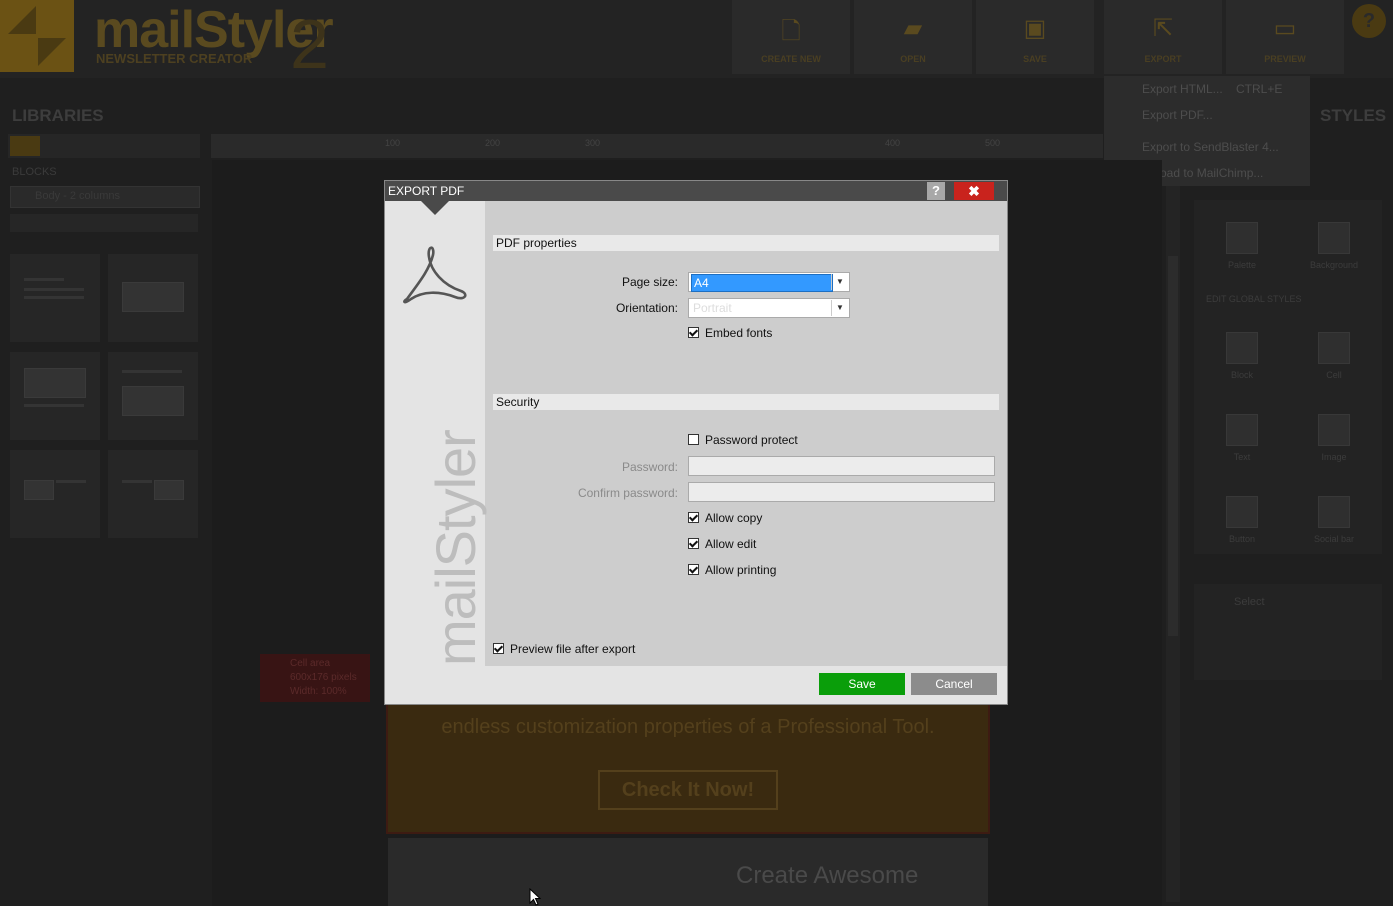  I want to click on new-file-icon: 🗋, so click(791, 31).